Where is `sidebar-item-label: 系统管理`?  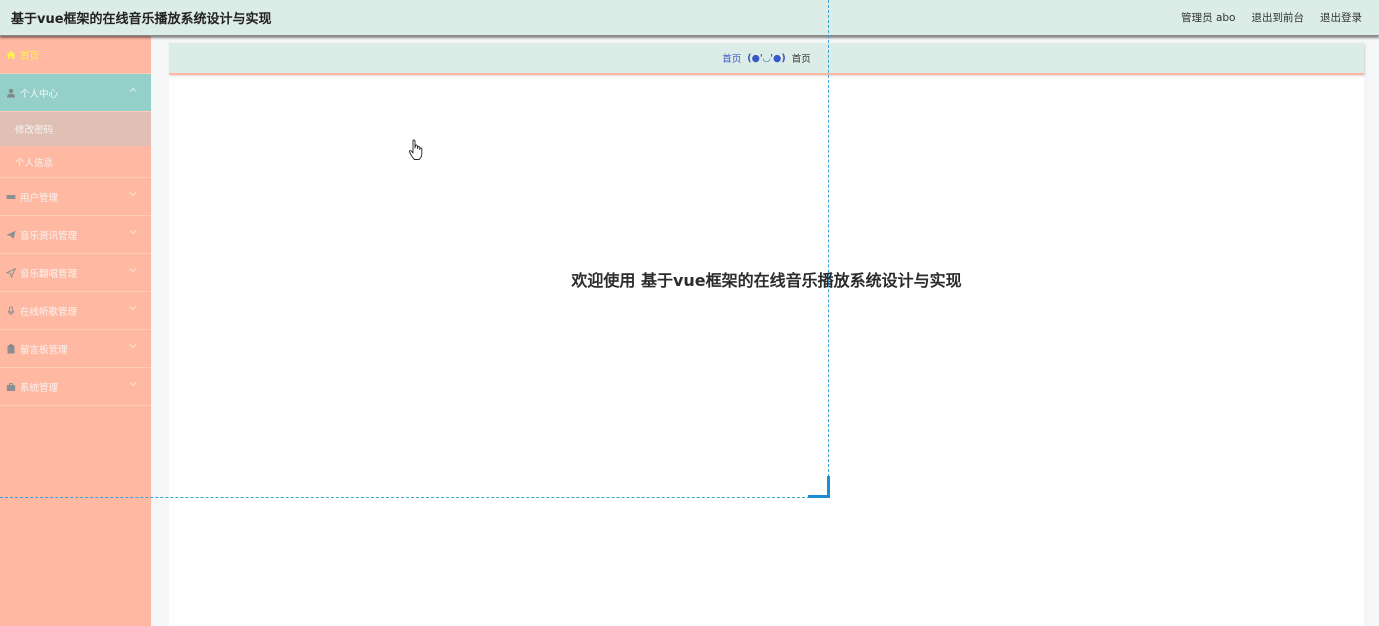 sidebar-item-label: 系统管理 is located at coordinates (39, 388).